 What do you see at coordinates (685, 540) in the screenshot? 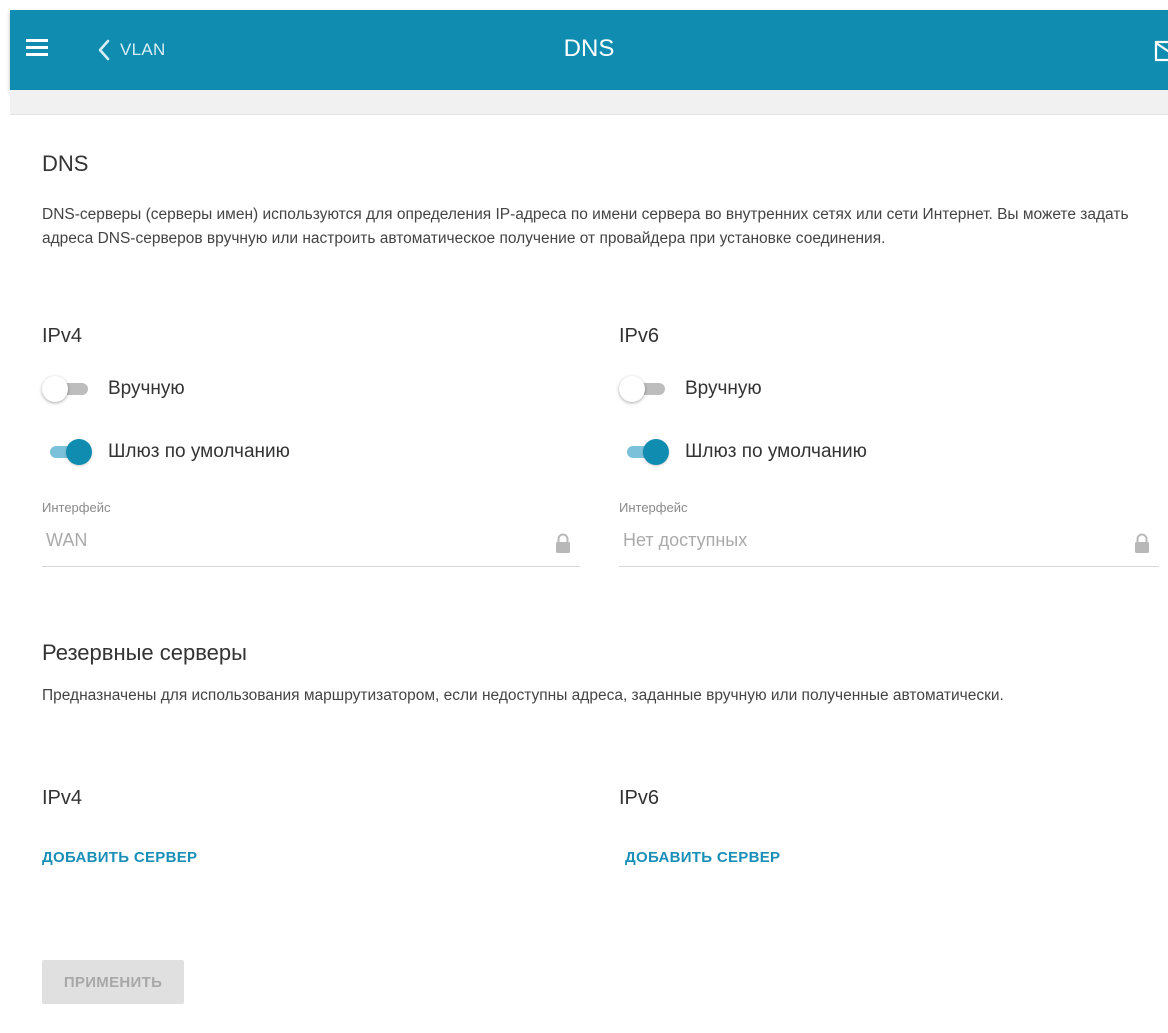
I see `ipv6-interface-value: Нет доступных` at bounding box center [685, 540].